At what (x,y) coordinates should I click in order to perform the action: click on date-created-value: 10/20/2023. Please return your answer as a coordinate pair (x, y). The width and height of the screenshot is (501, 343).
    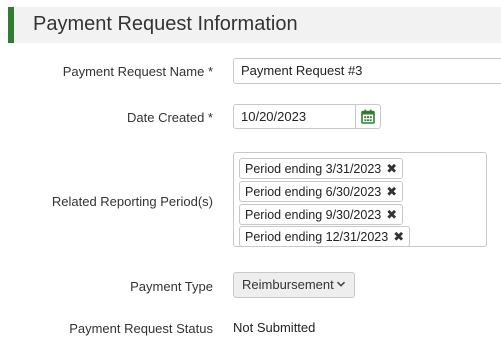
    Looking at the image, I should click on (273, 116).